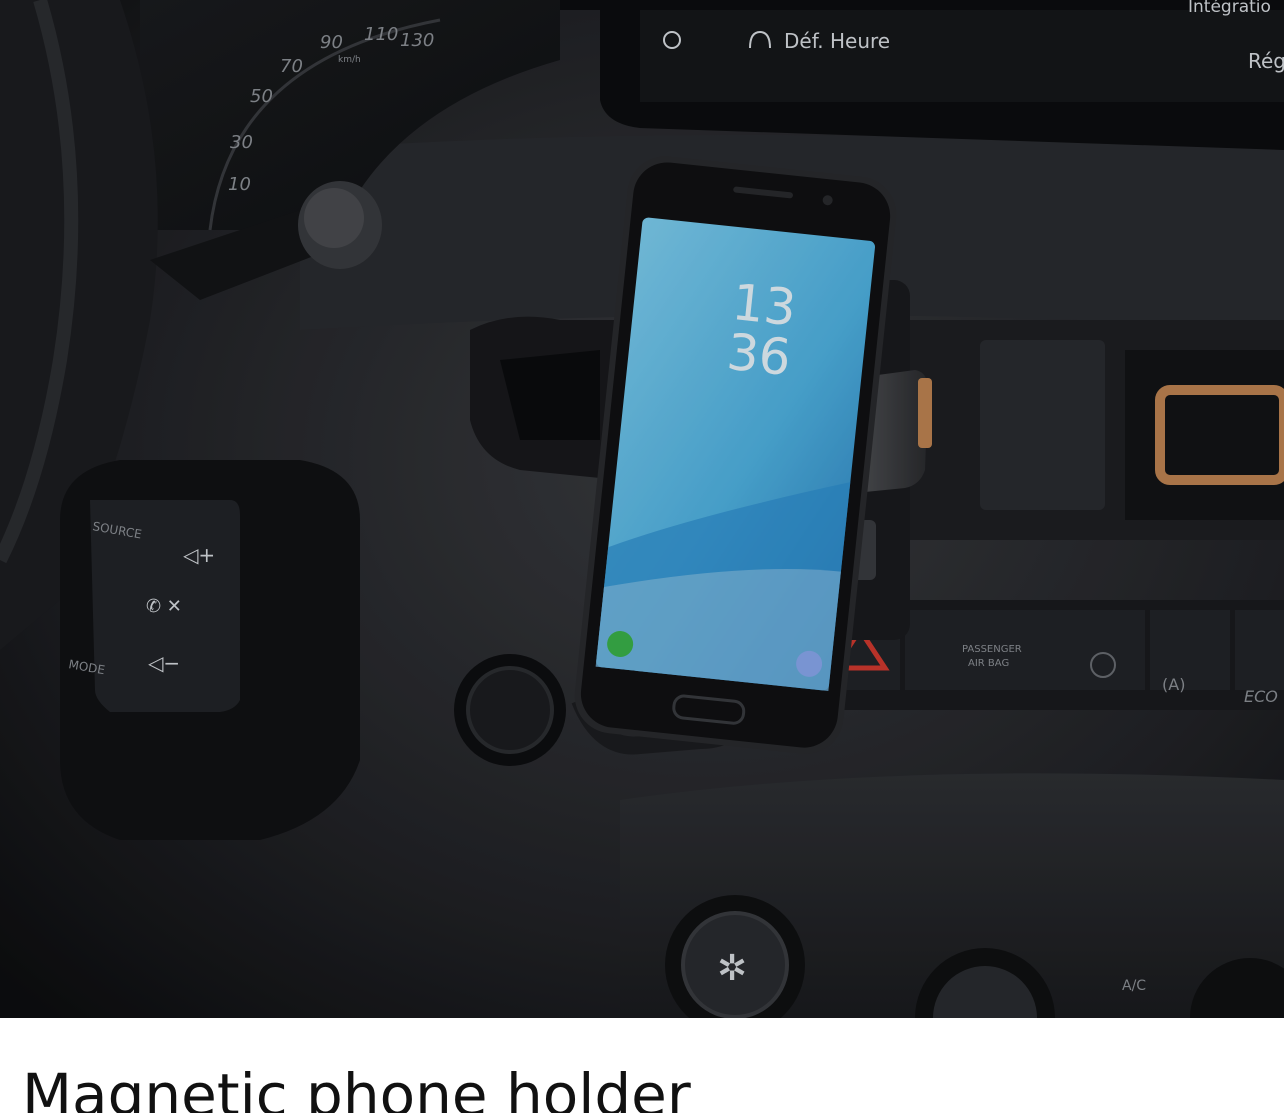 This screenshot has width=1284, height=1113. Describe the element at coordinates (356, 1087) in the screenshot. I see `product-title: Magnetic phone holder` at that location.